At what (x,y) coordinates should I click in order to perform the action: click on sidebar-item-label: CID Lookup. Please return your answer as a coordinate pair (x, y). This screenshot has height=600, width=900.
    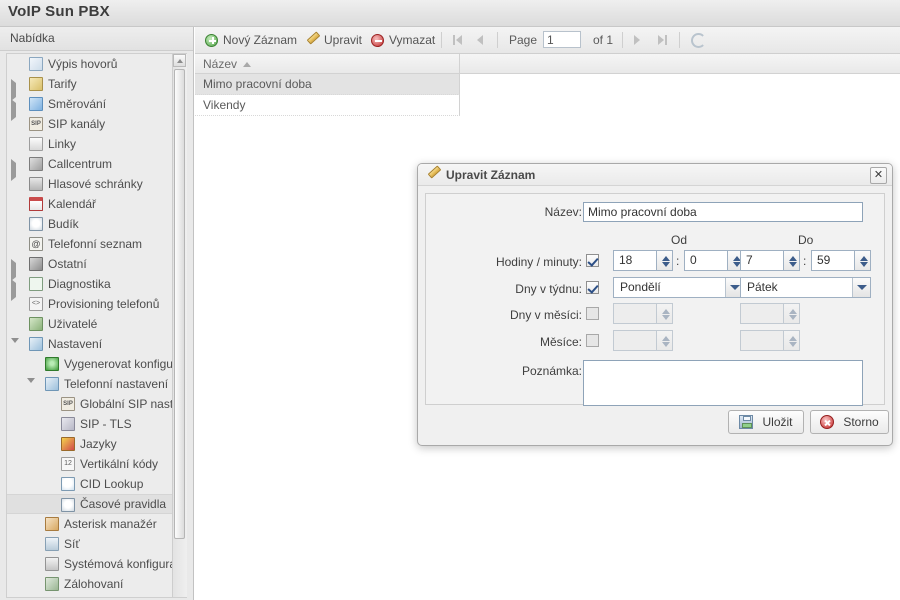
    Looking at the image, I should click on (112, 484).